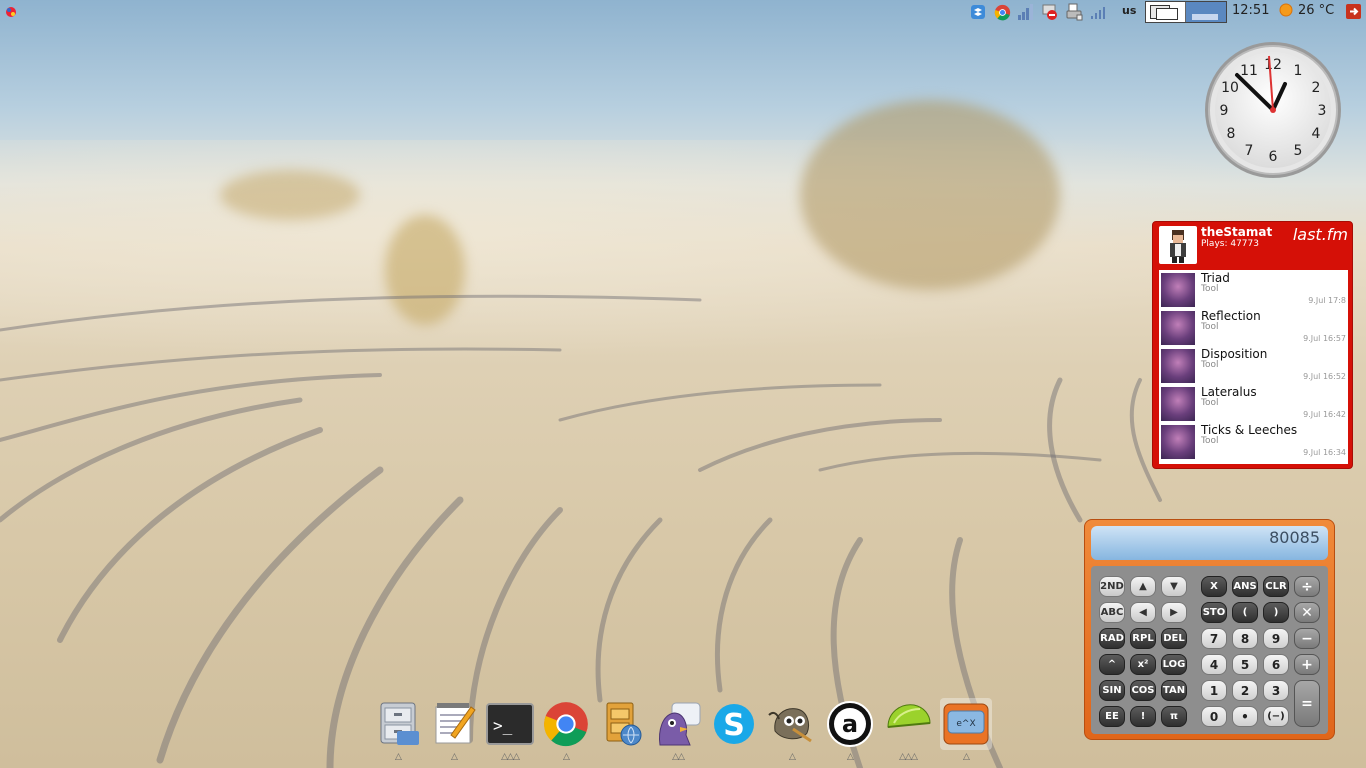 This screenshot has height=768, width=1366. I want to click on dock-item-pidgin, so click(678, 724).